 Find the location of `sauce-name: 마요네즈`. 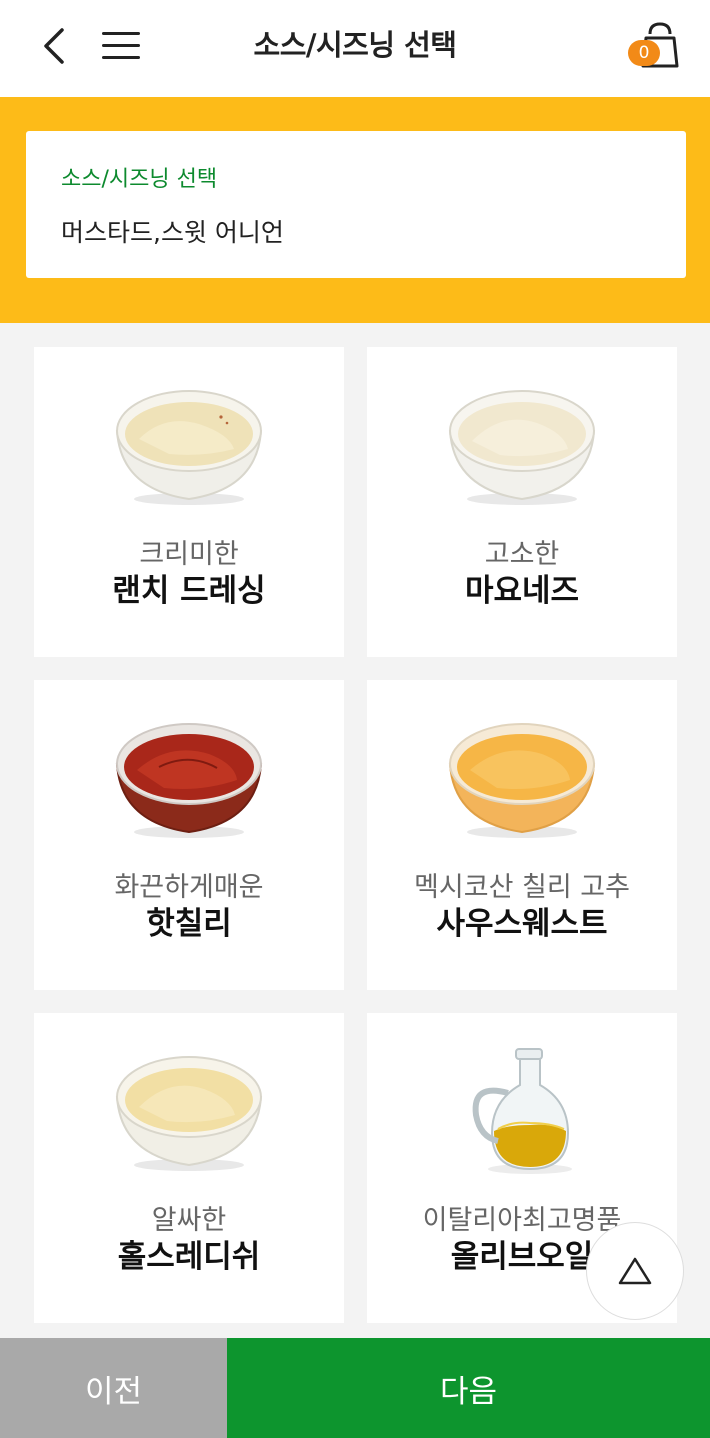

sauce-name: 마요네즈 is located at coordinates (522, 591).